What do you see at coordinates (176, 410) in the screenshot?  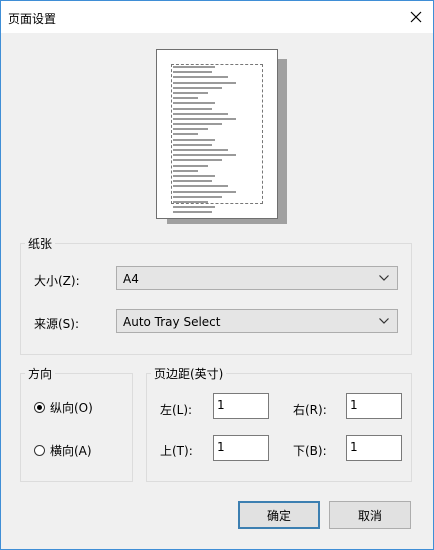 I see `left-margin-label: 左(L):` at bounding box center [176, 410].